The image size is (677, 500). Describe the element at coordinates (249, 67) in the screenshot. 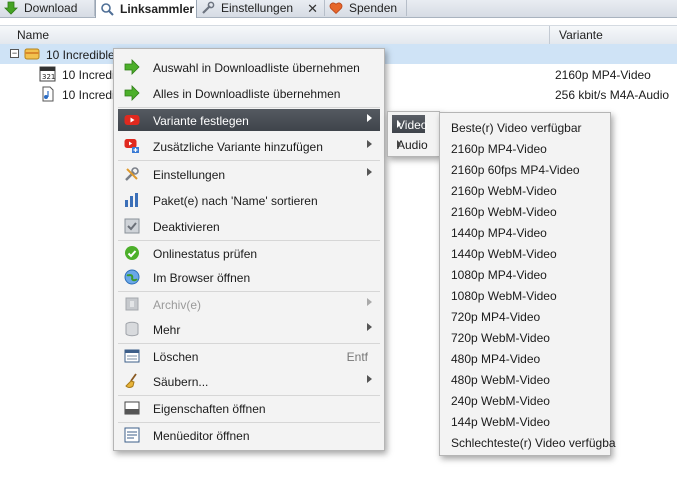

I see `menu-item-add-selection: Auswahl in Downloadliste übernehmen` at that location.